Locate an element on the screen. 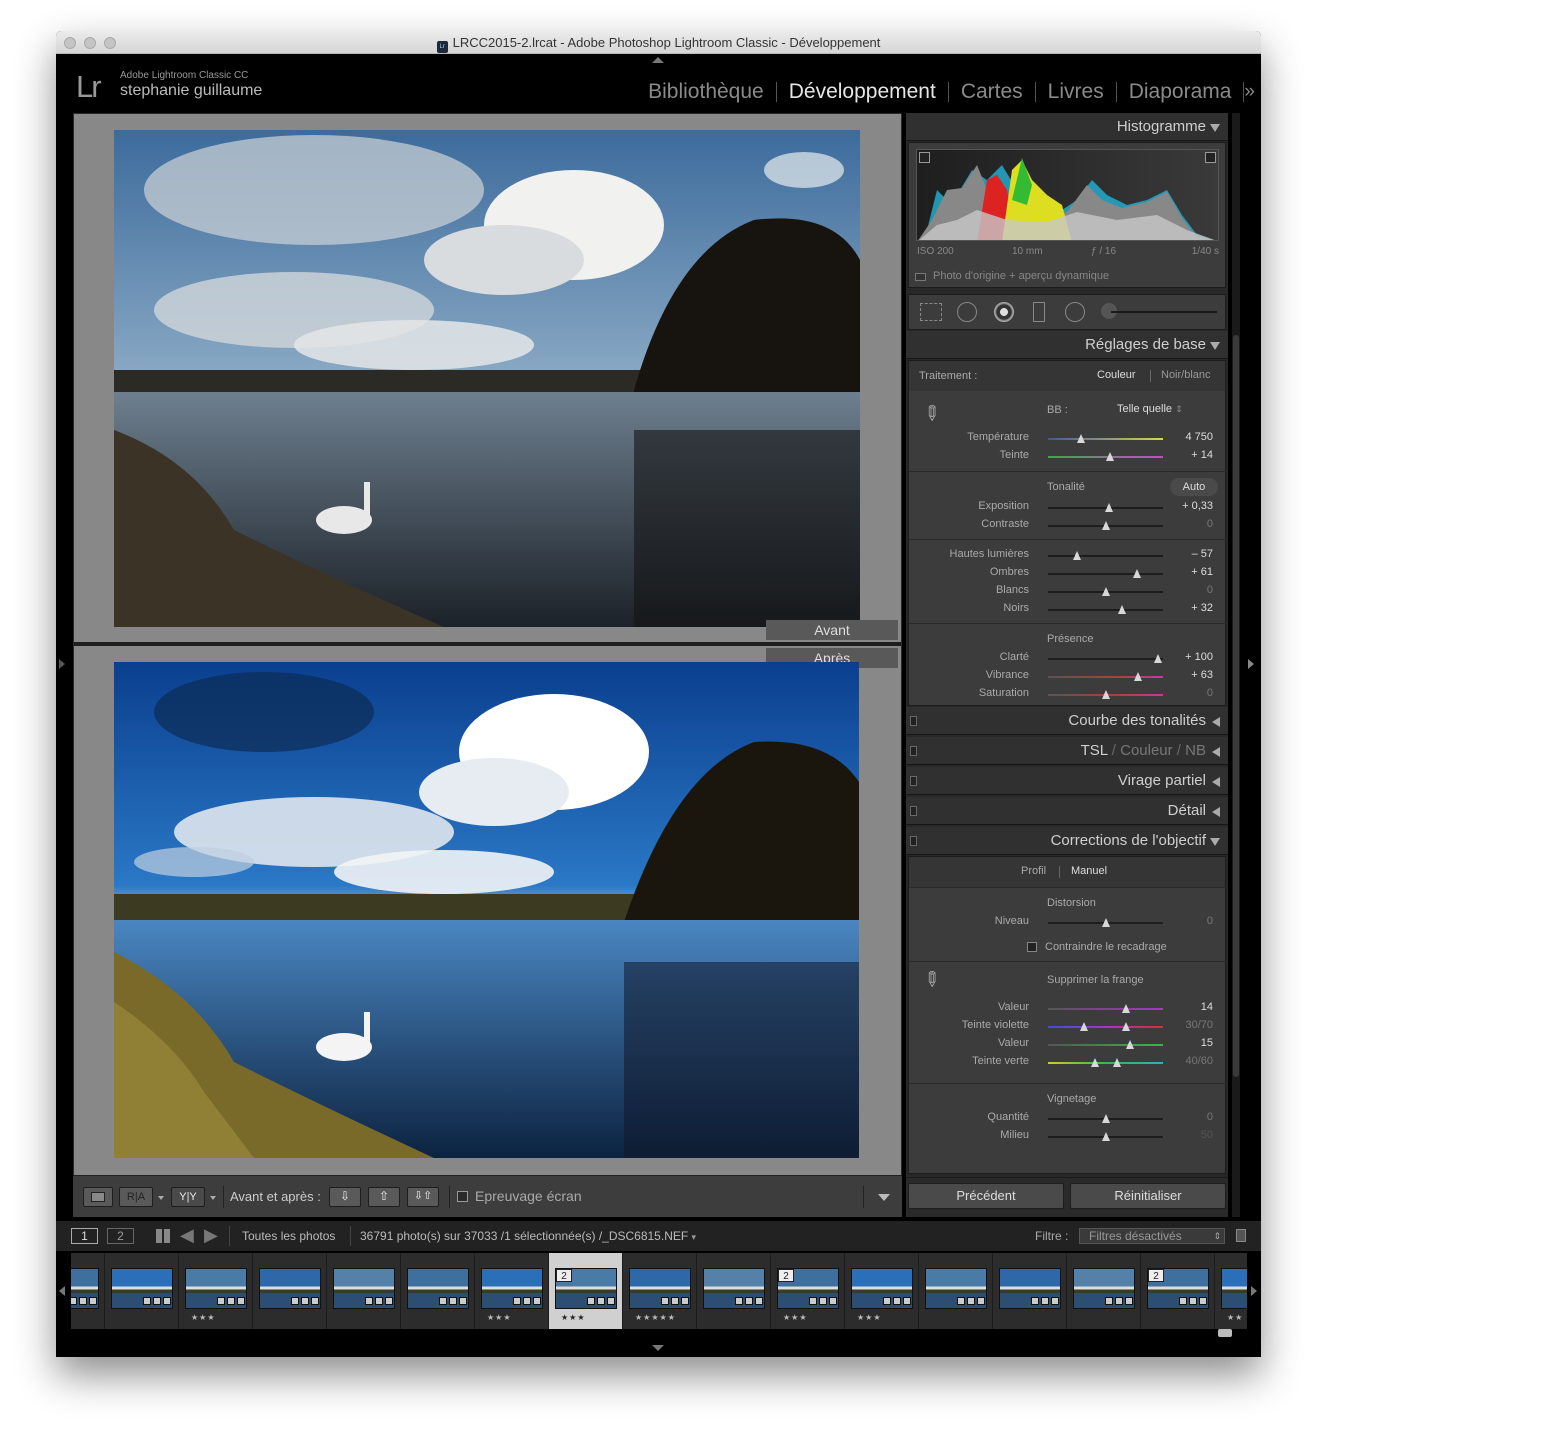  filmstrip-thumbnail: ★★★ is located at coordinates (882, 1291).